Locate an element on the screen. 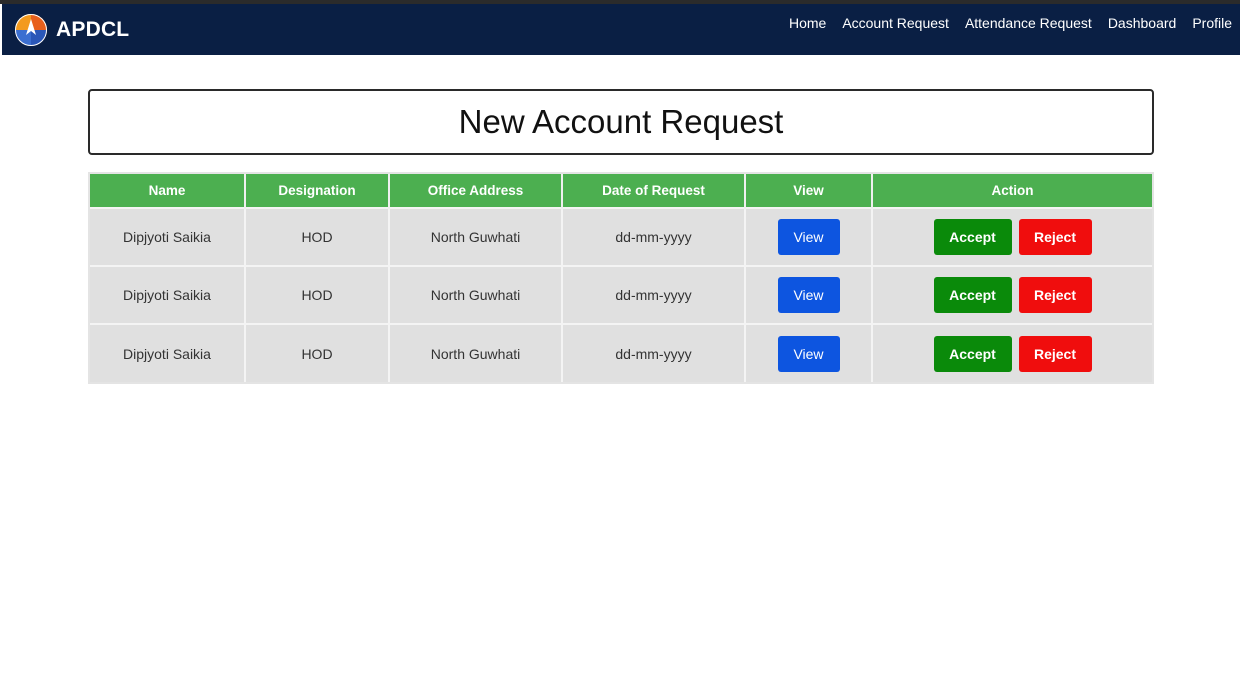  header-action: Action is located at coordinates (1012, 191).